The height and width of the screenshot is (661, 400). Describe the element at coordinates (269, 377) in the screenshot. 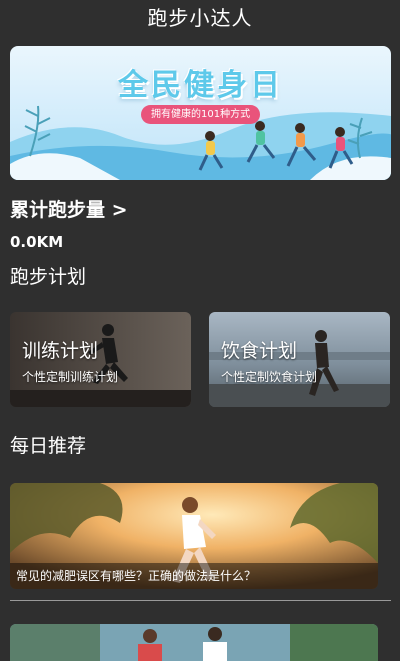

I see `diet-plan-subtitle: 个性定制饮食计划` at that location.